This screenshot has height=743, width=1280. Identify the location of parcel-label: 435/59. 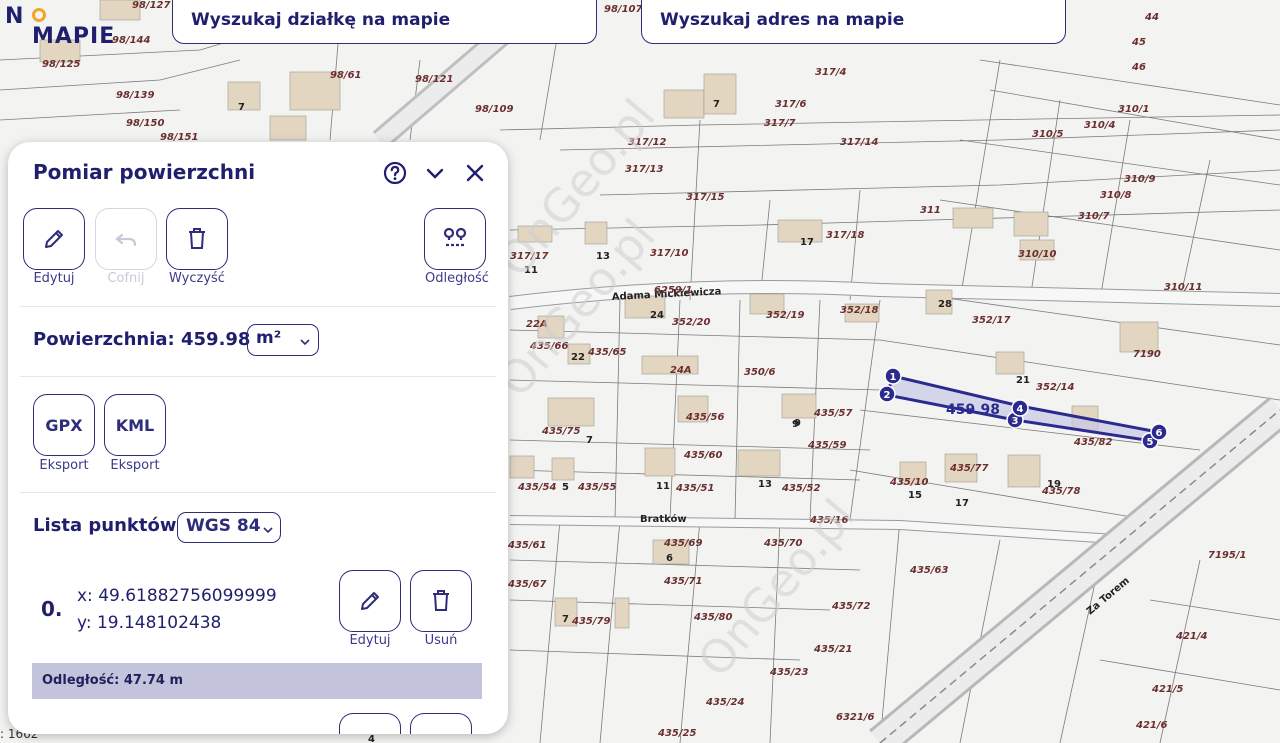
(826, 445).